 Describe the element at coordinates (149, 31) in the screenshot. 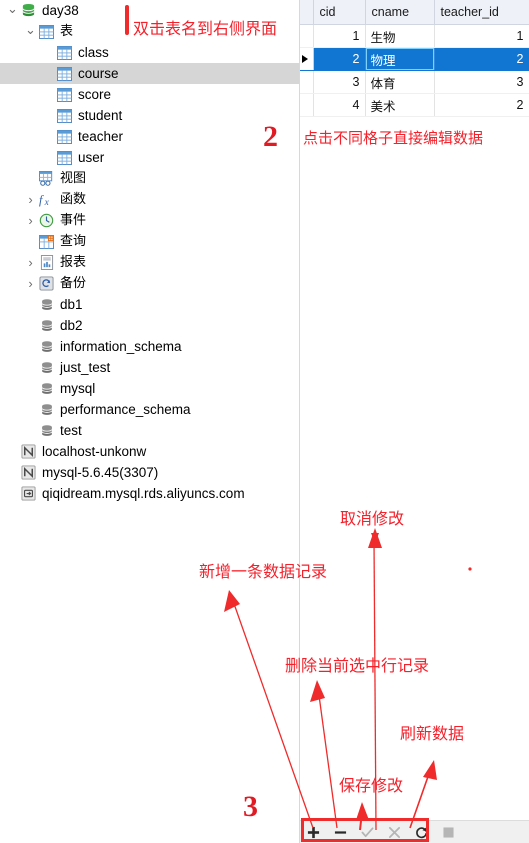

I see `tree-node-: 表` at that location.